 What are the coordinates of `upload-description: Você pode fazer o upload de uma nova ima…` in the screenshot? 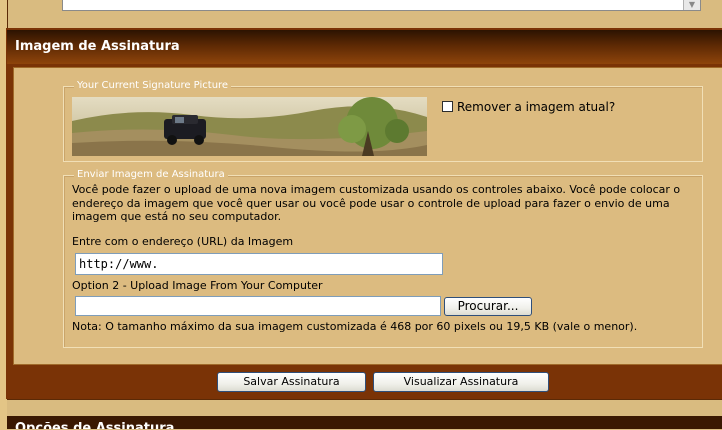 It's located at (376, 203).